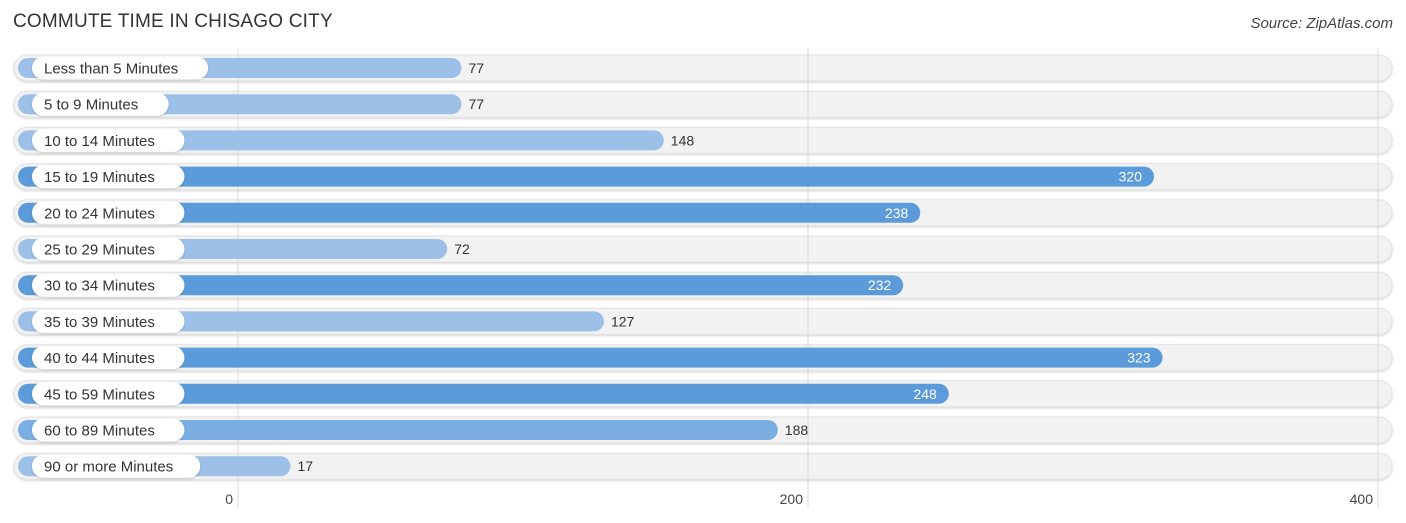  What do you see at coordinates (897, 213) in the screenshot?
I see `value-label: 238` at bounding box center [897, 213].